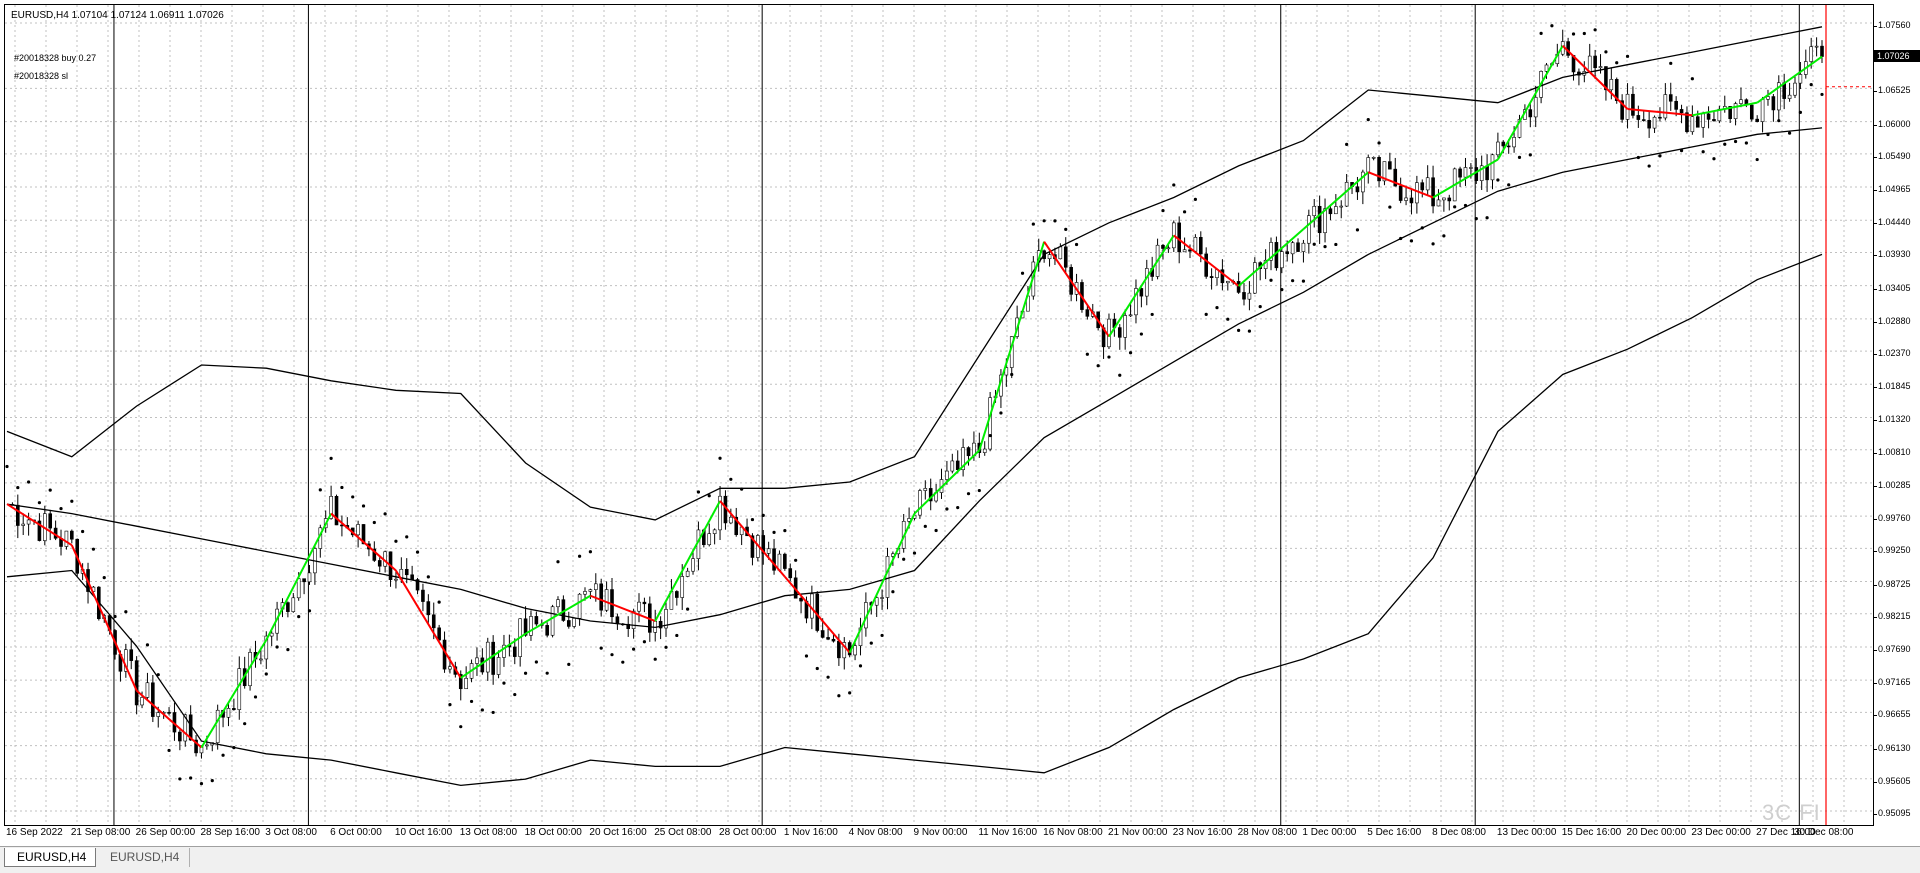  I want to click on time-tick-label: 1 Dec 00:00, so click(1329, 832).